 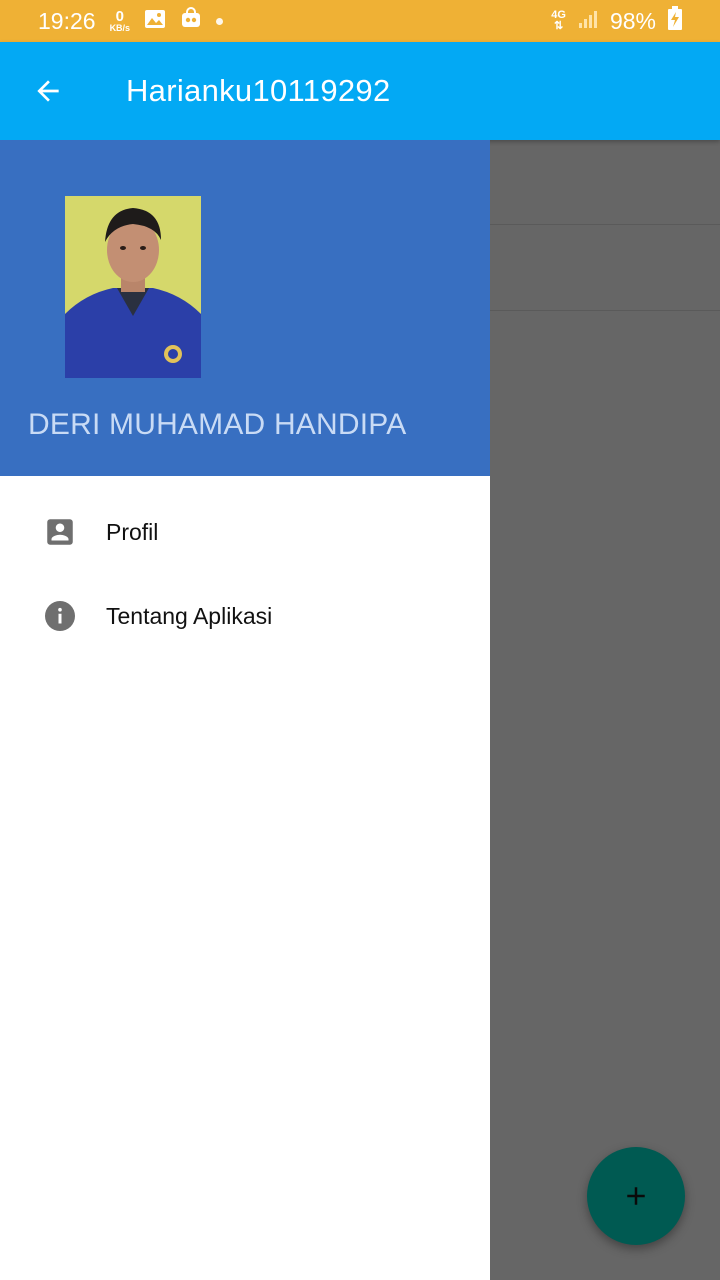 What do you see at coordinates (191, 21) in the screenshot?
I see `shopping-bag-icon` at bounding box center [191, 21].